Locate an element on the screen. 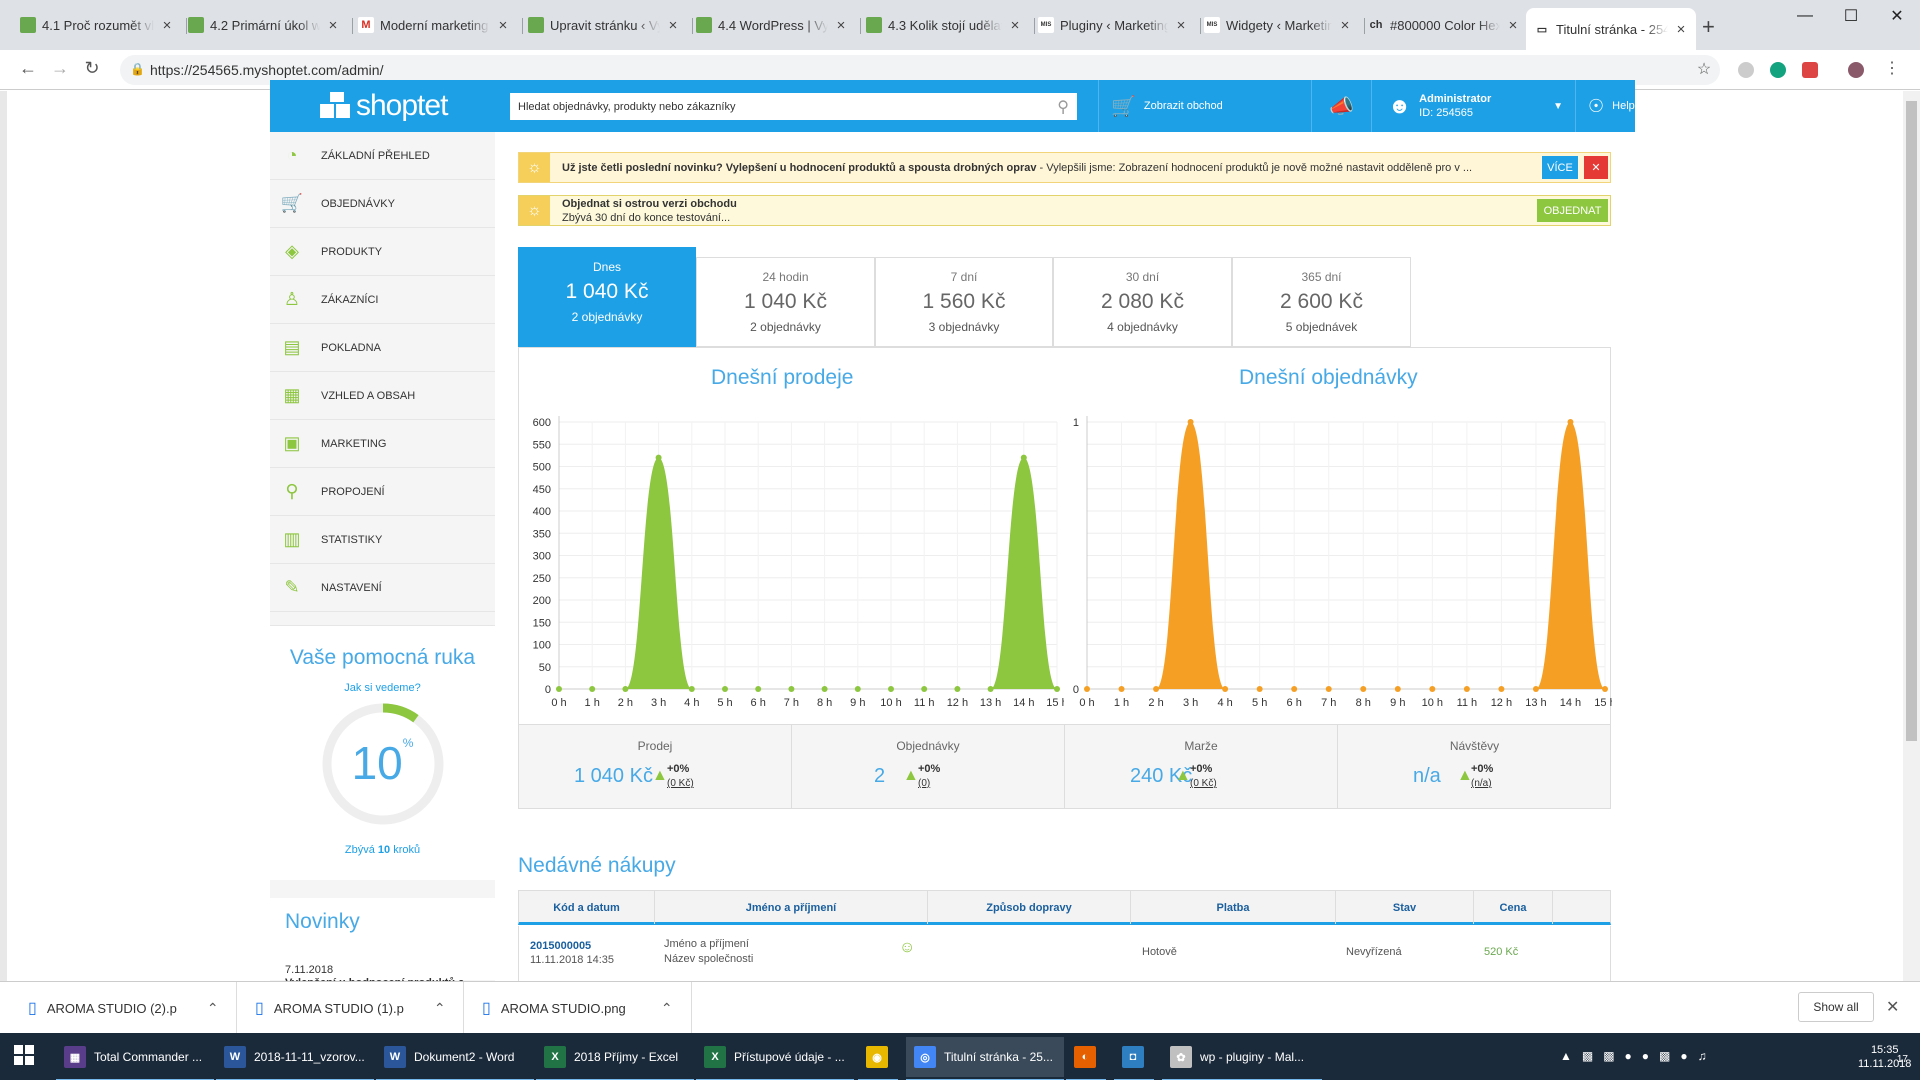  system-tray-icons: ▲▩▩●●▩●♫ is located at coordinates (1638, 1056).